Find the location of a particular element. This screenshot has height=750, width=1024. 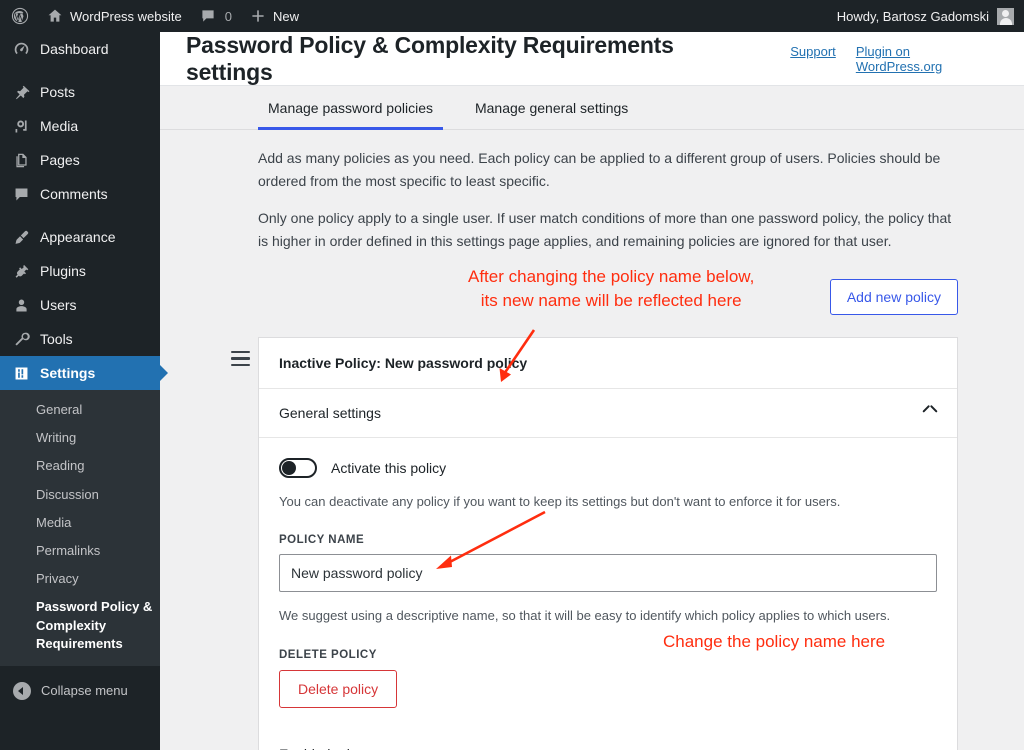

submenu-item-privacy: Privacy is located at coordinates (80, 579).